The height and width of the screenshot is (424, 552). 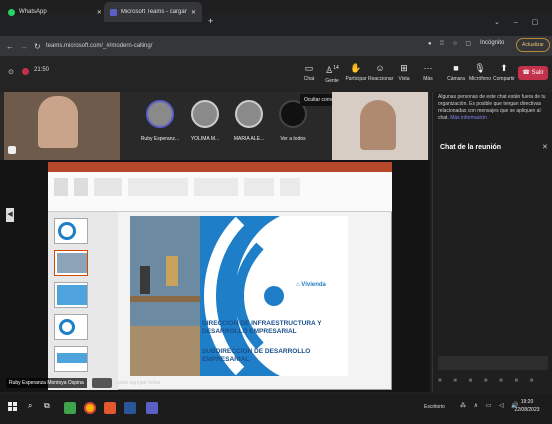 I want to click on toolbar-more: ··· Más, so click(x=428, y=74).